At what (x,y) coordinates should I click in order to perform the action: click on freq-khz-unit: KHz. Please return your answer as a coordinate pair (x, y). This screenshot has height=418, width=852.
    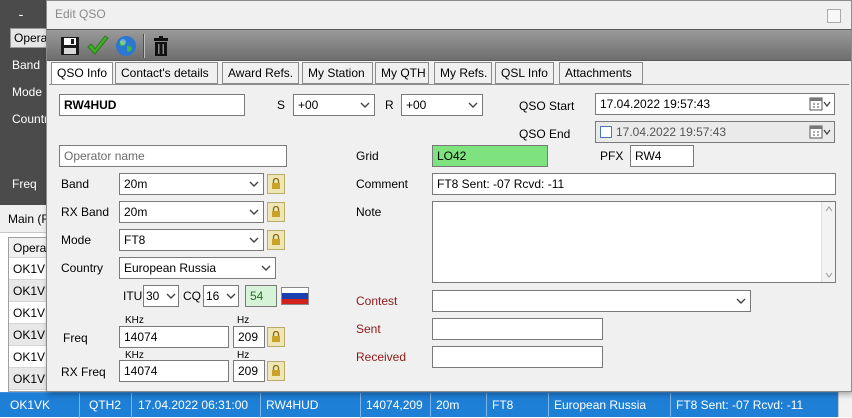
    Looking at the image, I should click on (134, 320).